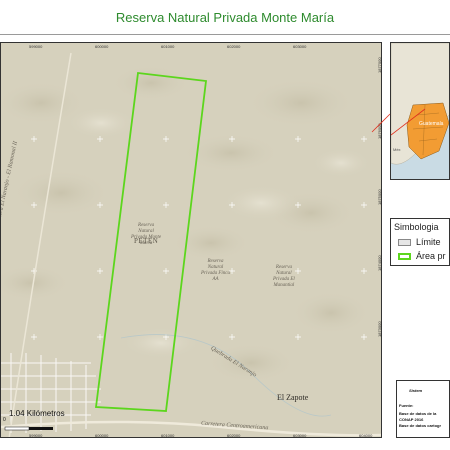  What do you see at coordinates (102, 435) in the screenshot?
I see `x-tick-bottom: 600000` at bounding box center [102, 435].